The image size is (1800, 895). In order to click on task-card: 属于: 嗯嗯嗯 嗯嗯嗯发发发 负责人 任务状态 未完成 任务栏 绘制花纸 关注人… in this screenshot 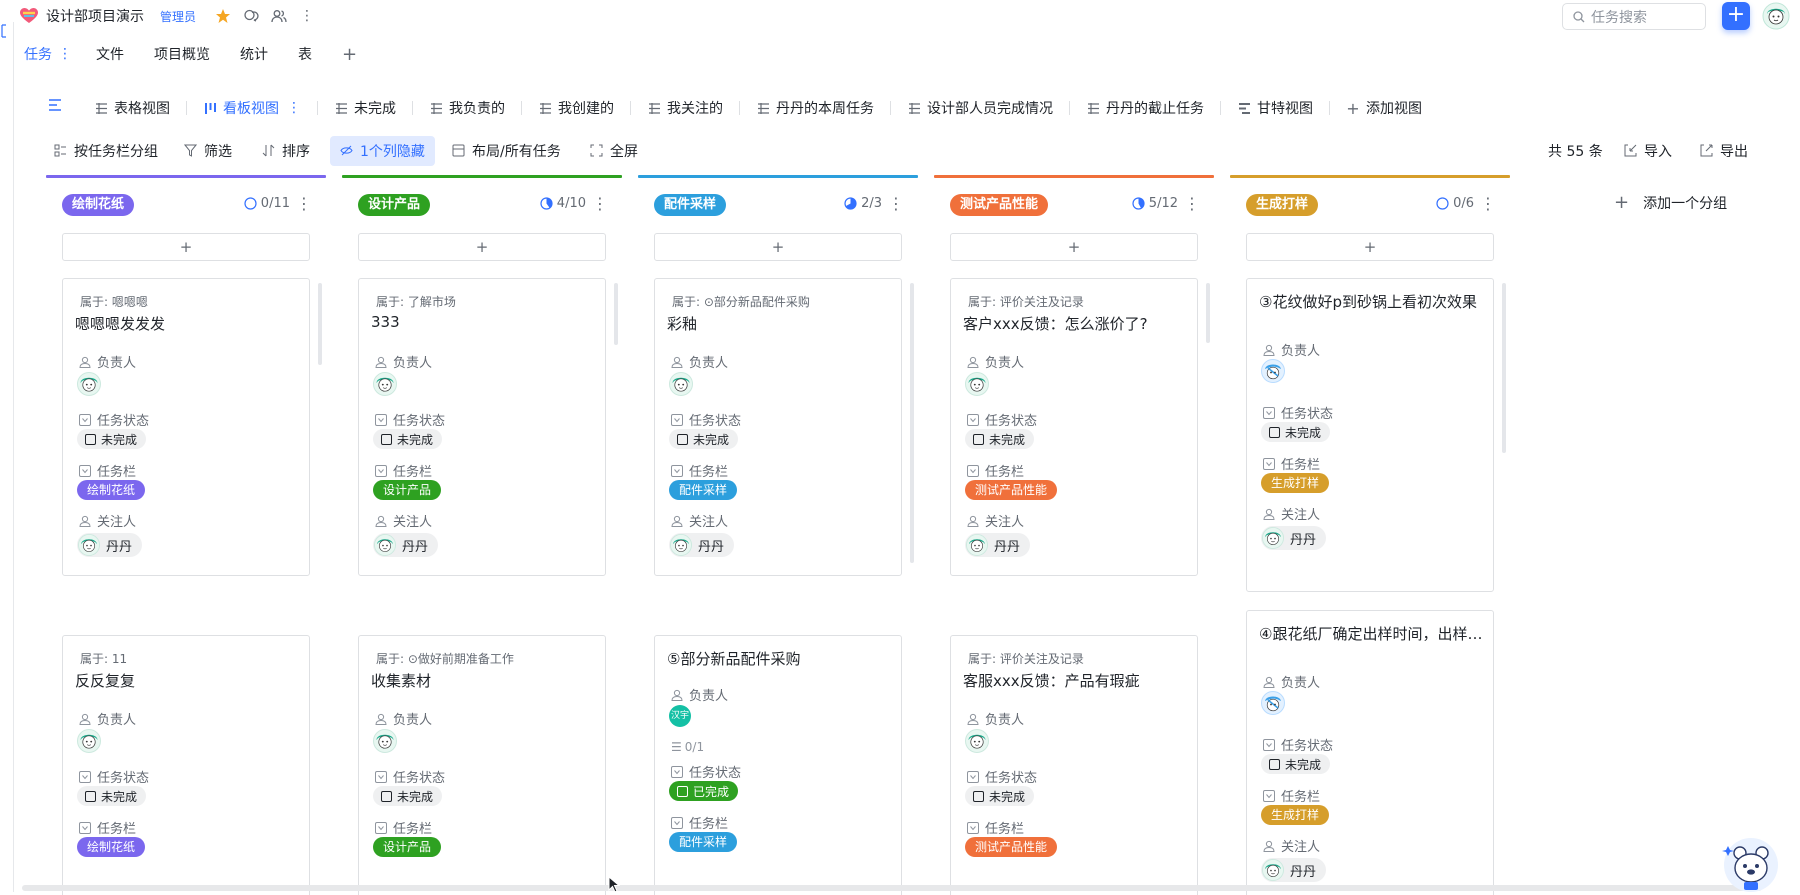, I will do `click(186, 427)`.